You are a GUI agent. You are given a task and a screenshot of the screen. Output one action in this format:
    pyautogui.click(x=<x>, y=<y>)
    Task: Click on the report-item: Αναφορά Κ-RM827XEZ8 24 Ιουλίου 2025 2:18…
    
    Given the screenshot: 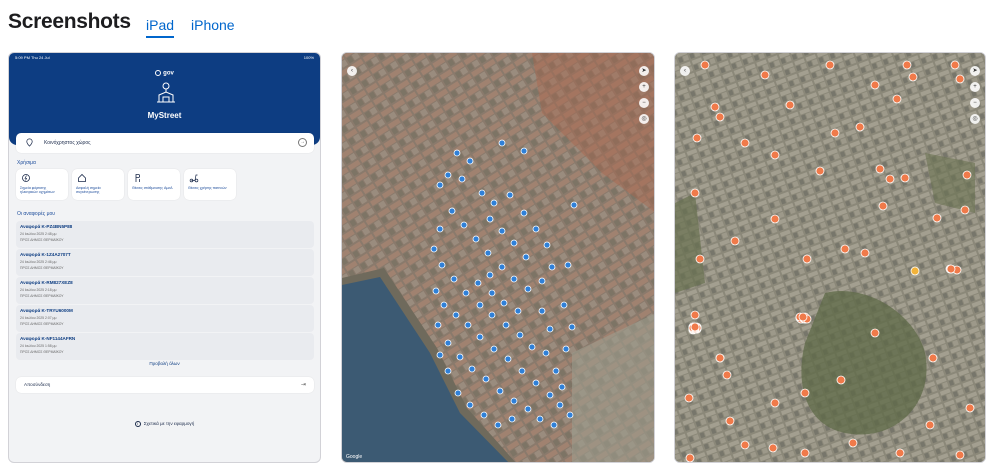 What is the action you would take?
    pyautogui.click(x=165, y=290)
    